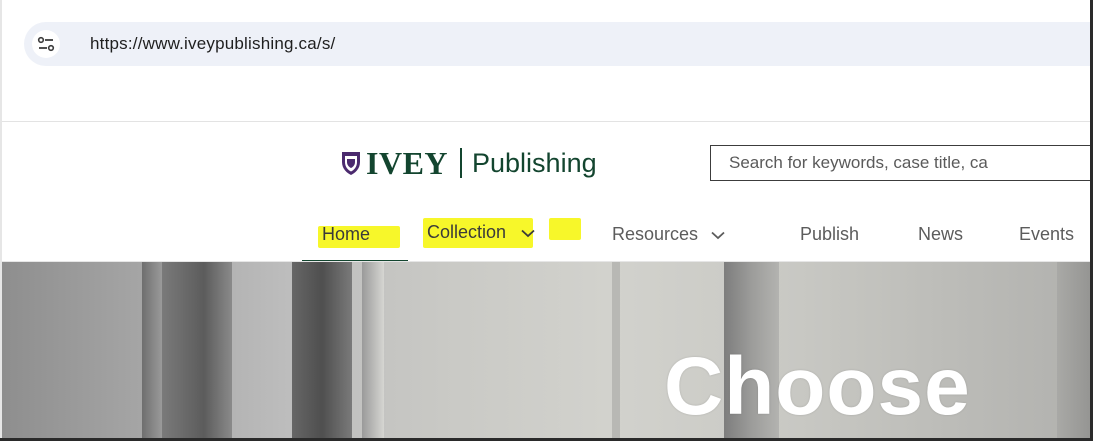 The width and height of the screenshot is (1093, 441). Describe the element at coordinates (565, 229) in the screenshot. I see `highlight-mark` at that location.